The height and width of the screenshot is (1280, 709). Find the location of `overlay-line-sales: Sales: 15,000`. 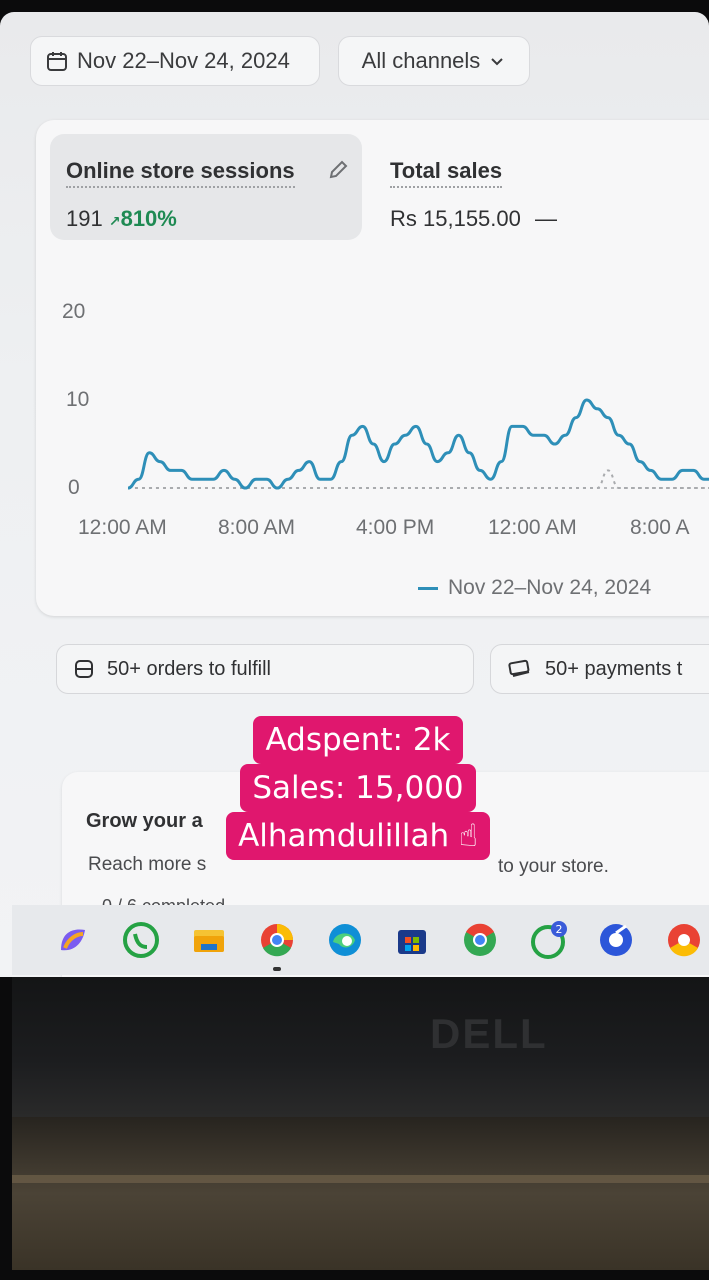

overlay-line-sales: Sales: 15,000 is located at coordinates (358, 788).